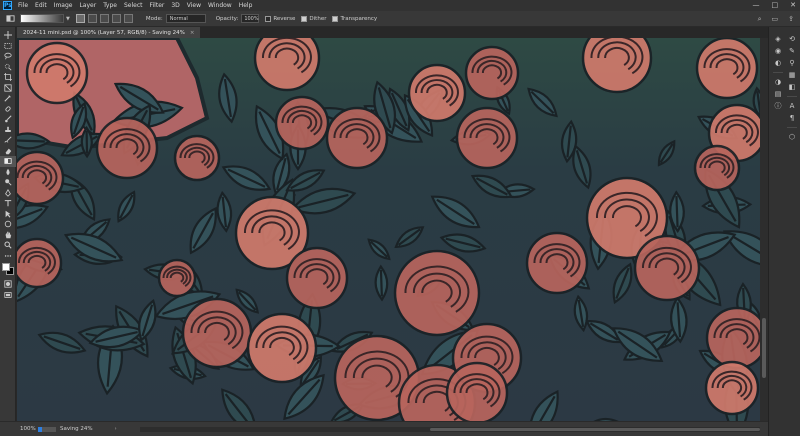 The width and height of the screenshot is (800, 436). I want to click on mode-select: Normal, so click(185, 18).